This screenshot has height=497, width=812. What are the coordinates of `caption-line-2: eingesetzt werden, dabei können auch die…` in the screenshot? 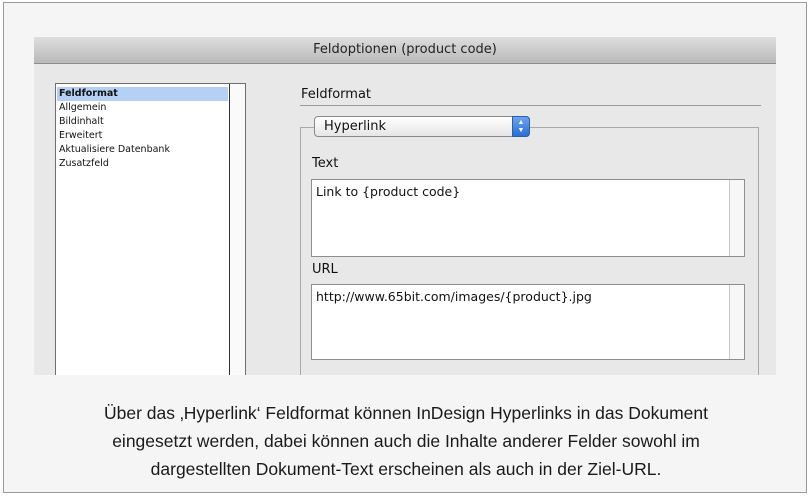 It's located at (406, 441).